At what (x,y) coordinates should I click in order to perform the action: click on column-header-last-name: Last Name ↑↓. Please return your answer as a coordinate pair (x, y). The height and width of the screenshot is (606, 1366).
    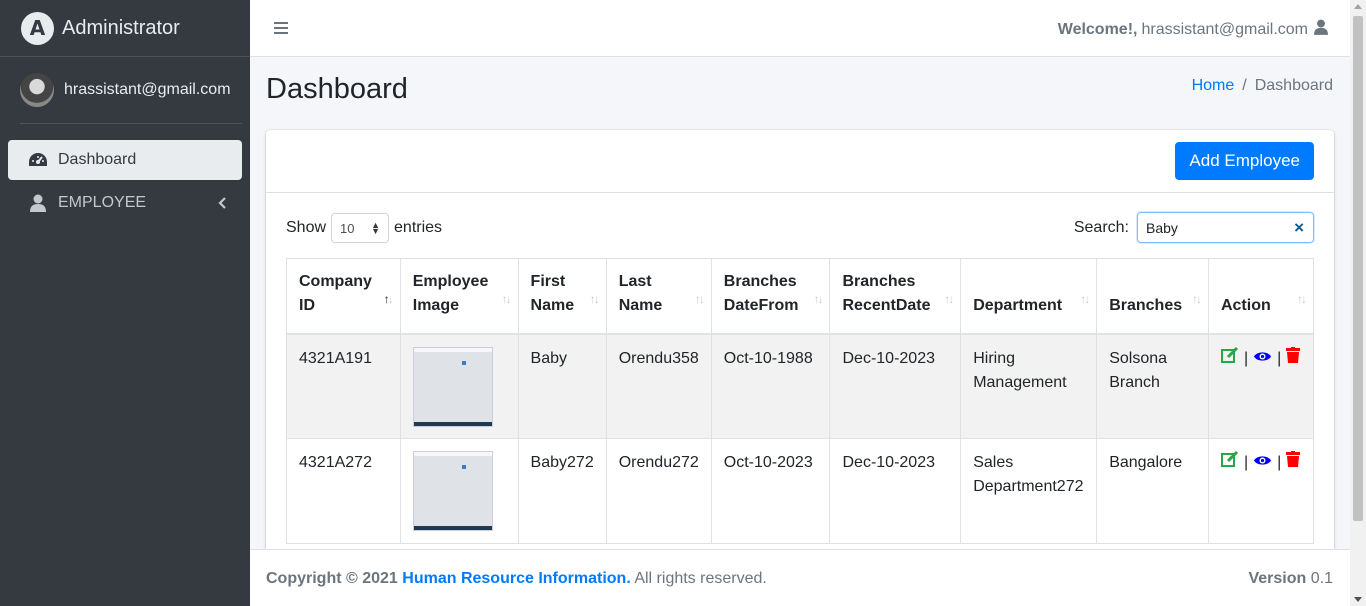
    Looking at the image, I should click on (658, 296).